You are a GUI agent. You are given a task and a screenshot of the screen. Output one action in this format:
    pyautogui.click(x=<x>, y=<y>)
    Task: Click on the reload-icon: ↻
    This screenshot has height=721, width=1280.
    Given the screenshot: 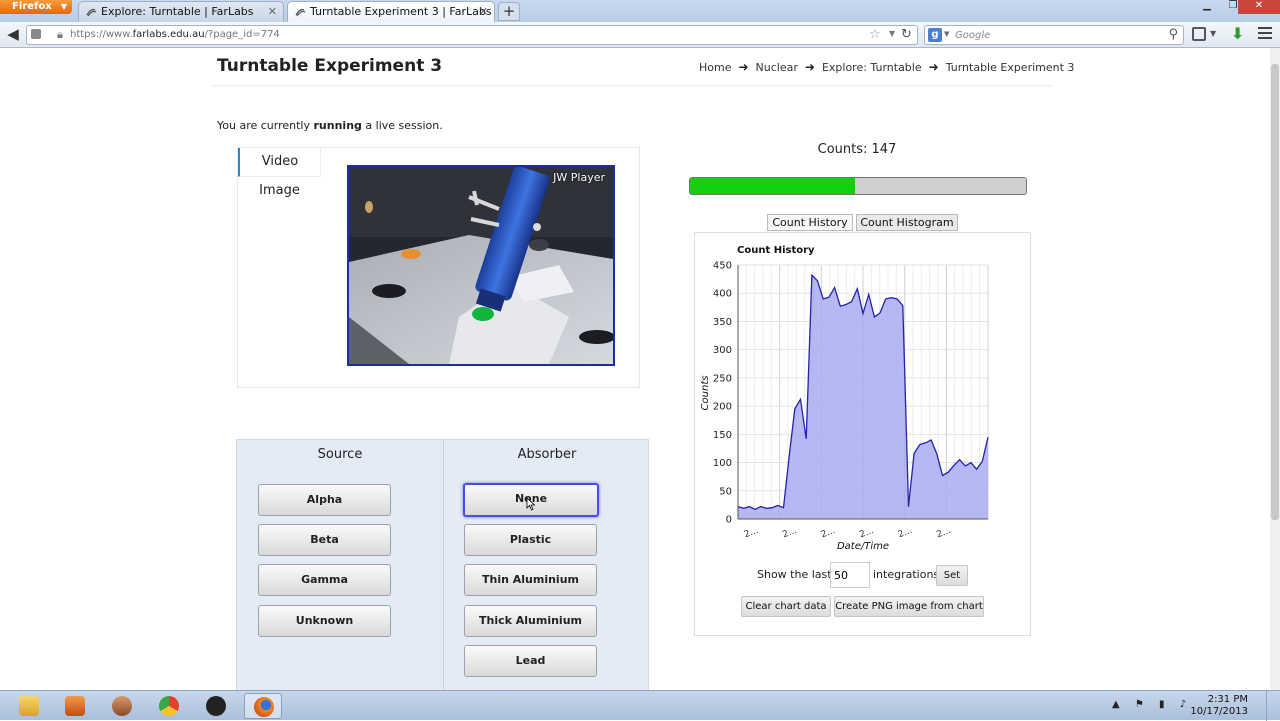 What is the action you would take?
    pyautogui.click(x=906, y=34)
    